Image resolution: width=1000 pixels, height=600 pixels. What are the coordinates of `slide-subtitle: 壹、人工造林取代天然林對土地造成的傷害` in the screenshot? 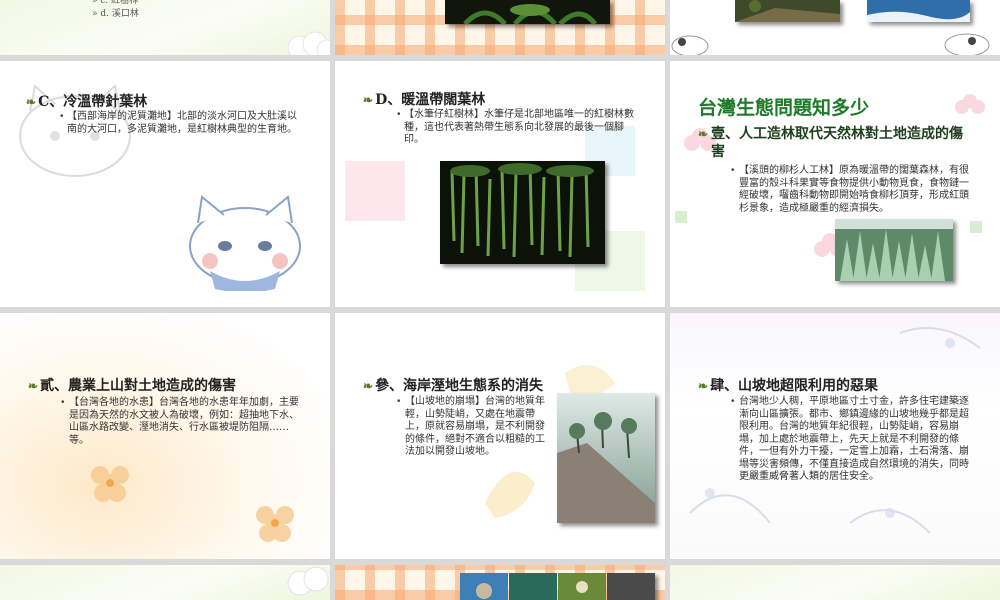 It's located at (837, 143).